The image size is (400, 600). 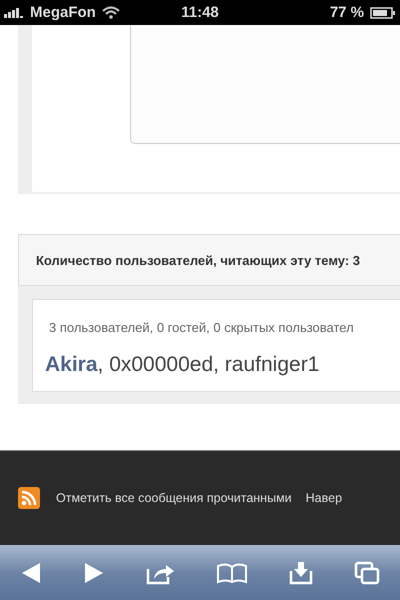 I want to click on signal-icon, so click(x=14, y=13).